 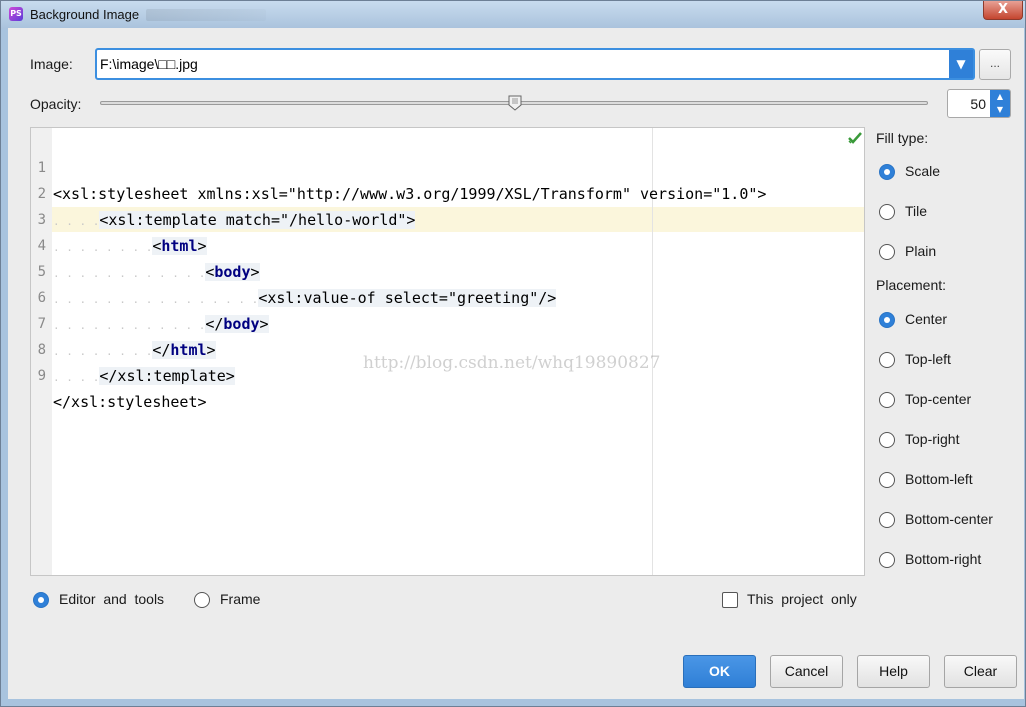 What do you see at coordinates (123, 322) in the screenshot?
I see `code-line: 7 . . . . . . . .</html>` at bounding box center [123, 322].